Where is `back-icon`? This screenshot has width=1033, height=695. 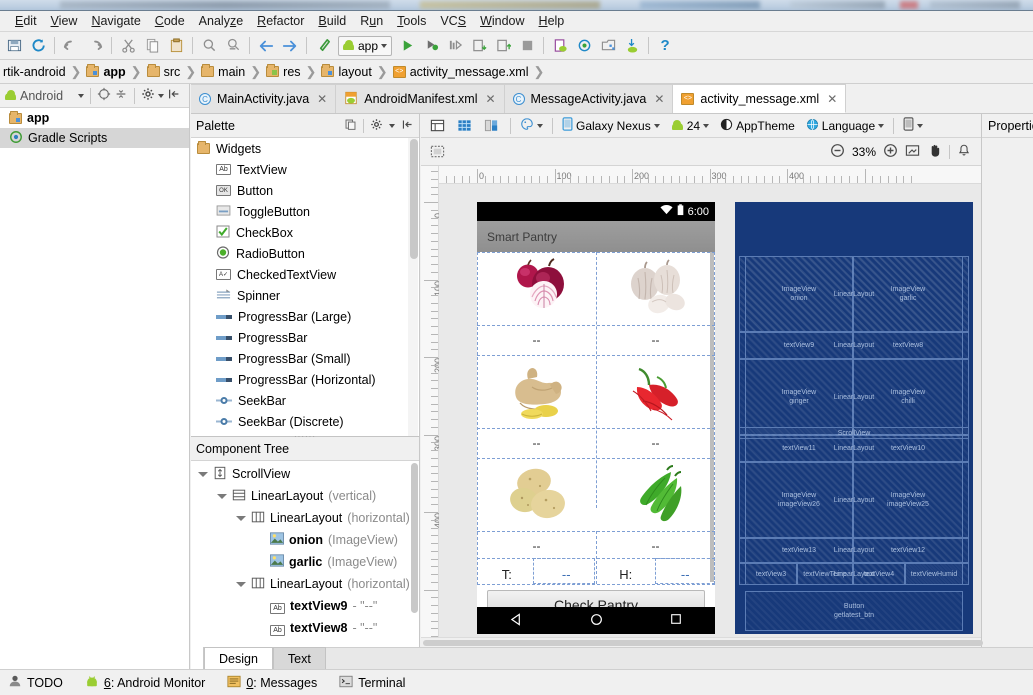
back-icon is located at coordinates (71, 46).